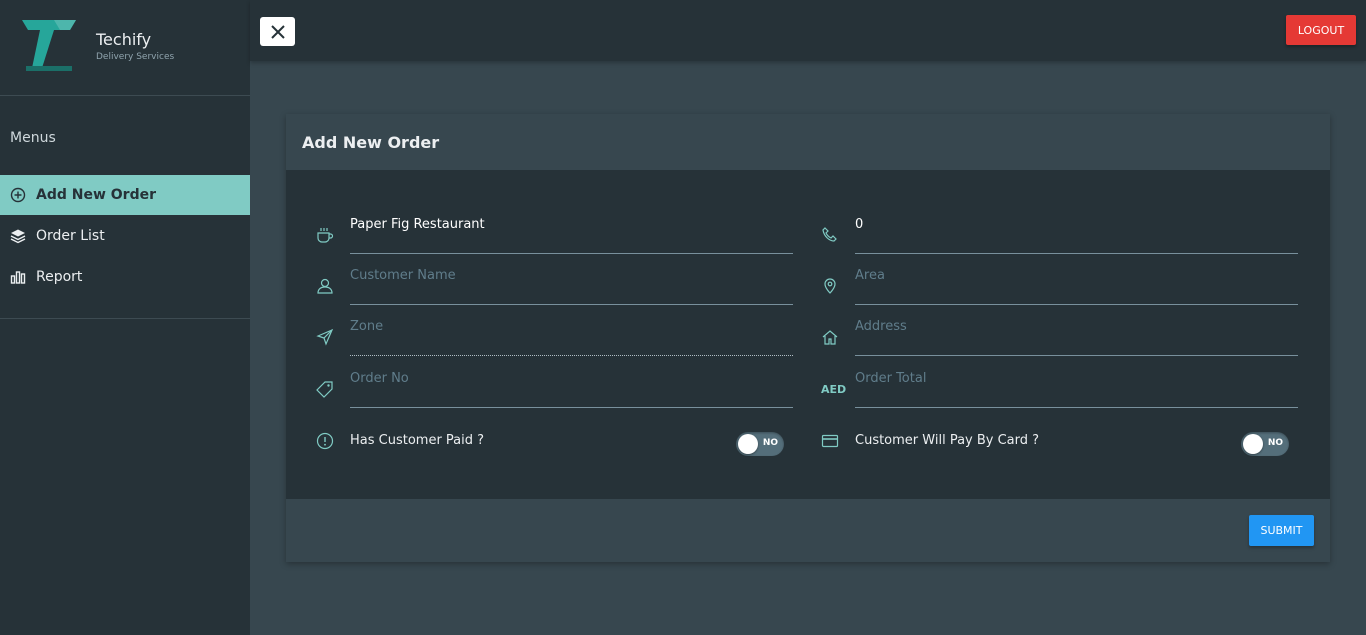 Image resolution: width=1366 pixels, height=635 pixels. What do you see at coordinates (18, 236) in the screenshot?
I see `layers-icon` at bounding box center [18, 236].